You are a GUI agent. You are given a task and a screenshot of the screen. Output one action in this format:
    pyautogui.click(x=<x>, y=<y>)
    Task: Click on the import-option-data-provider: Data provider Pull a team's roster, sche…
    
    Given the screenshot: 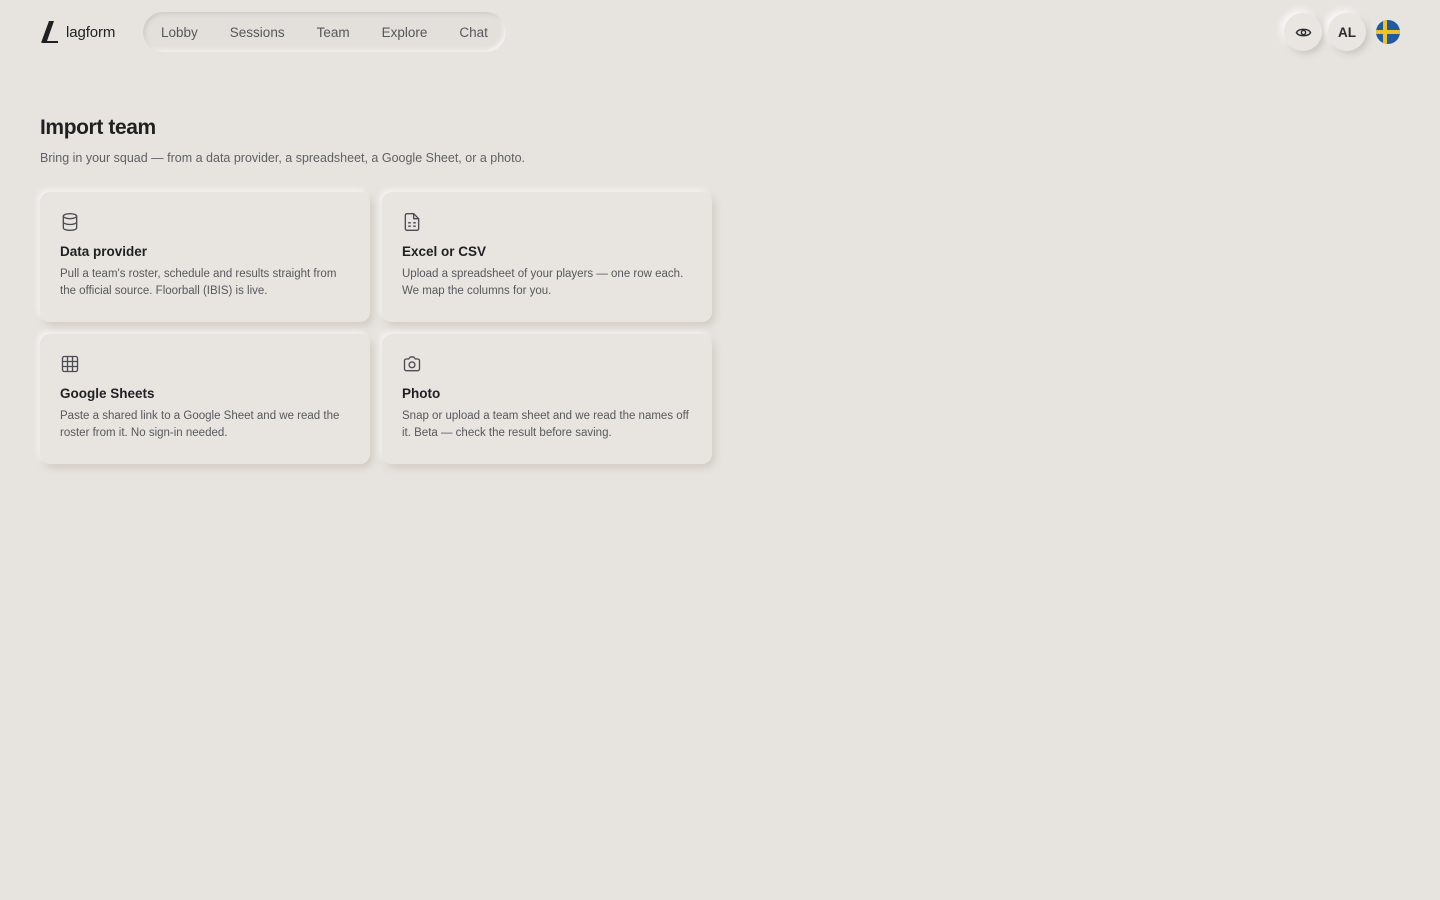 What is the action you would take?
    pyautogui.click(x=205, y=257)
    